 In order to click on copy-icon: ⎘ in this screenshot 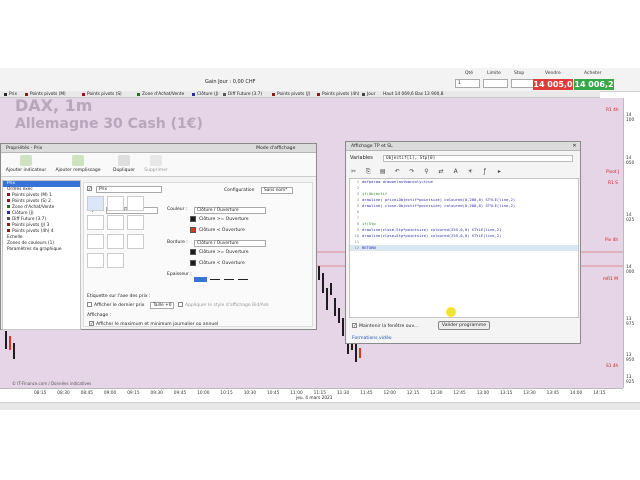, I will do `click(368, 172)`.